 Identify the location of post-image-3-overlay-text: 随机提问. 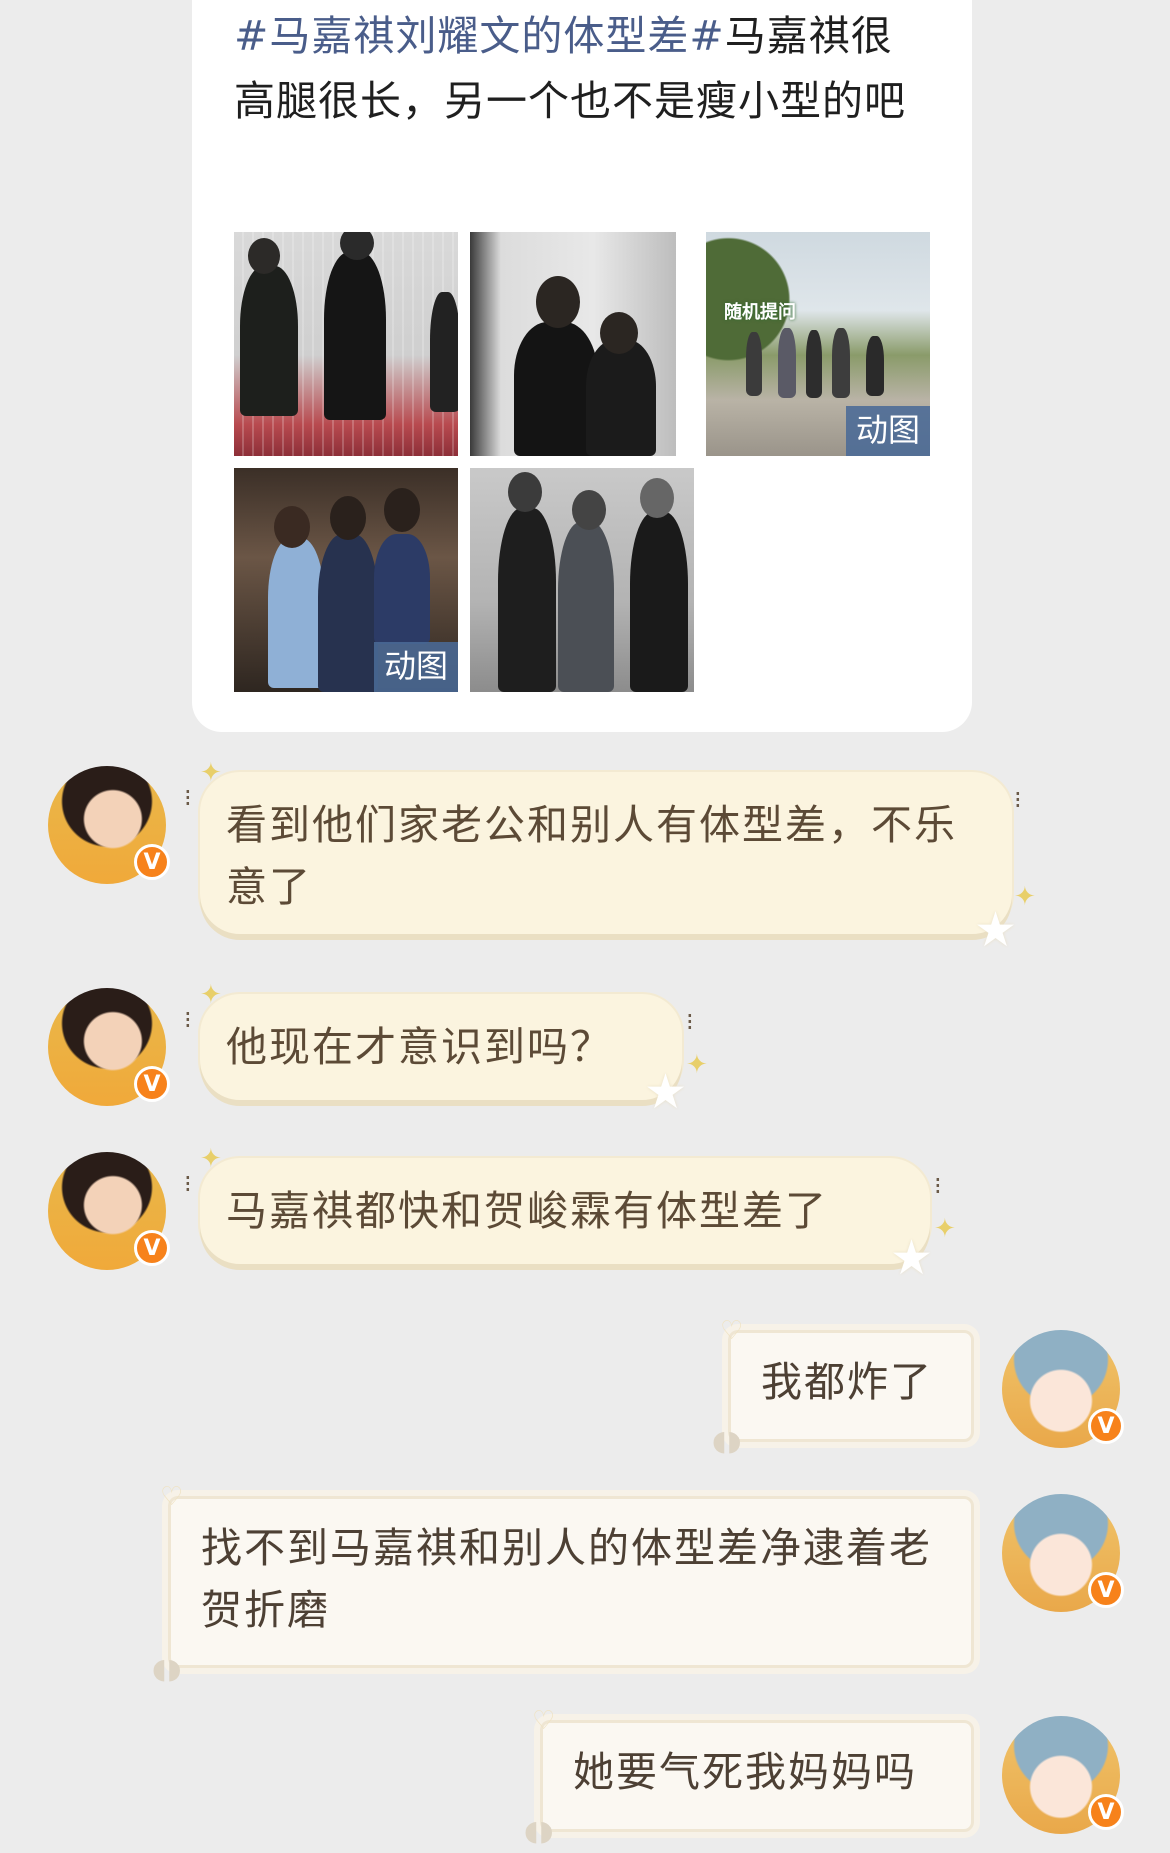
(760, 312).